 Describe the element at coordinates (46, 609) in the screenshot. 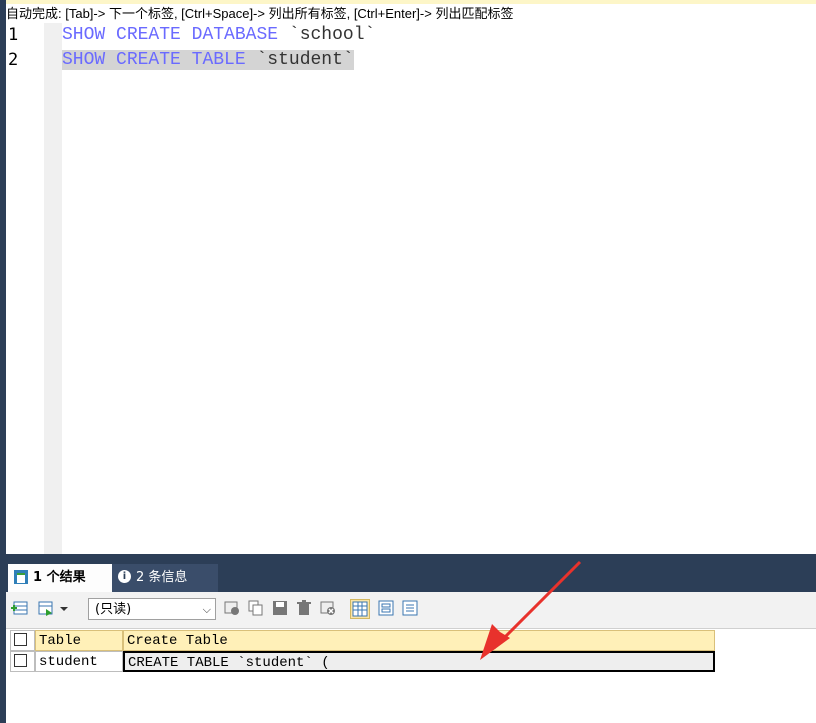

I see `export-icon` at that location.